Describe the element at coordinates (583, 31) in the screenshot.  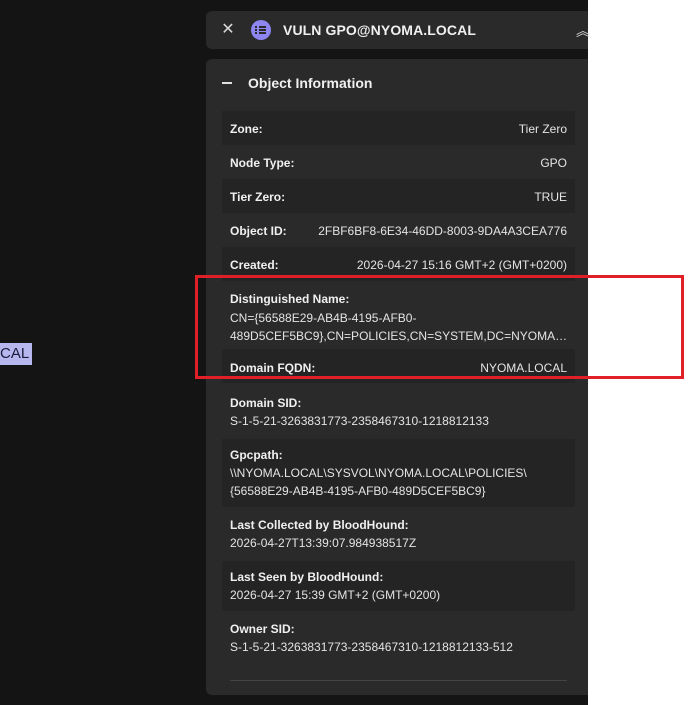
I see `collapse-all-icon: ︽` at that location.